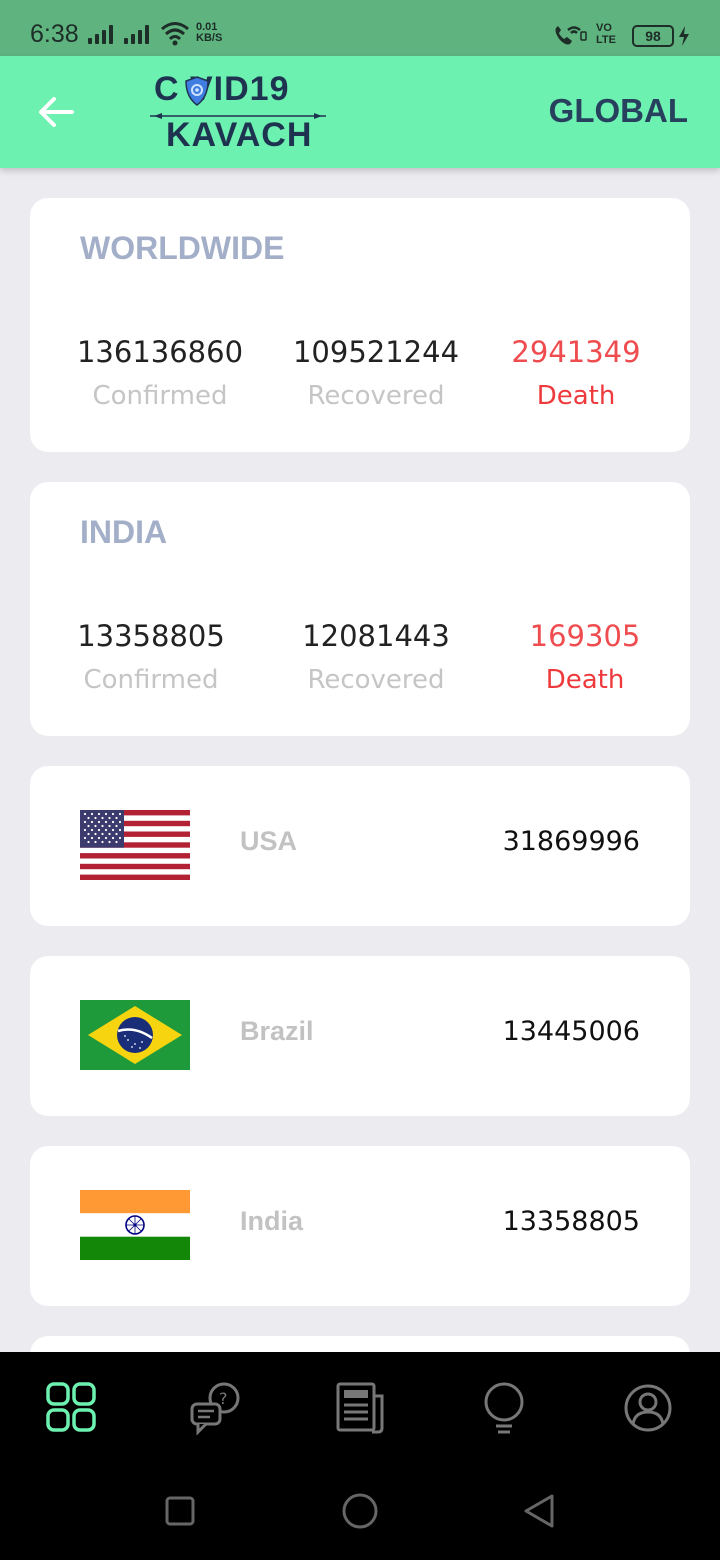 The width and height of the screenshot is (720, 1560). What do you see at coordinates (216, 1408) in the screenshot?
I see `faq-chat-icon: ?` at bounding box center [216, 1408].